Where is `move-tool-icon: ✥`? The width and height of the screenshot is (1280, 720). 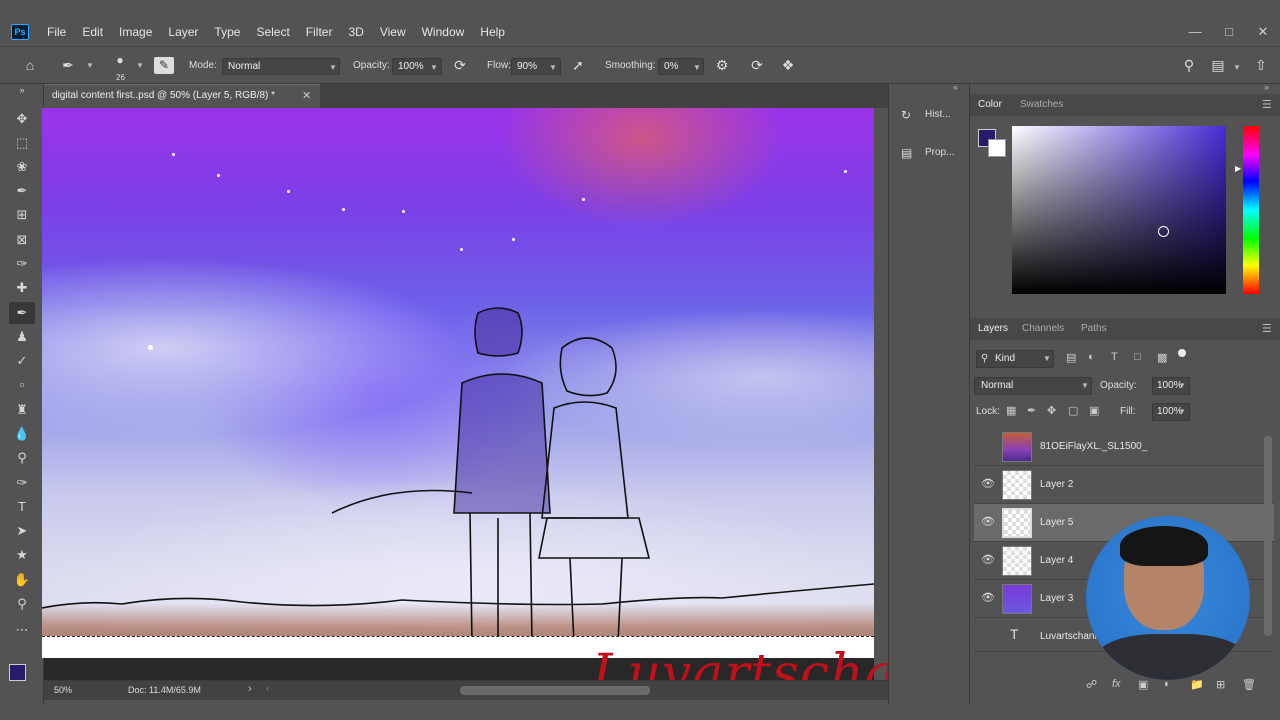 move-tool-icon: ✥ is located at coordinates (22, 119).